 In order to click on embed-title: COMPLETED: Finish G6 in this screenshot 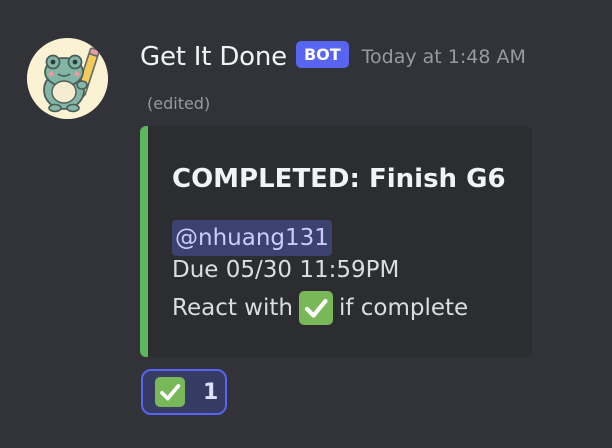, I will do `click(339, 179)`.